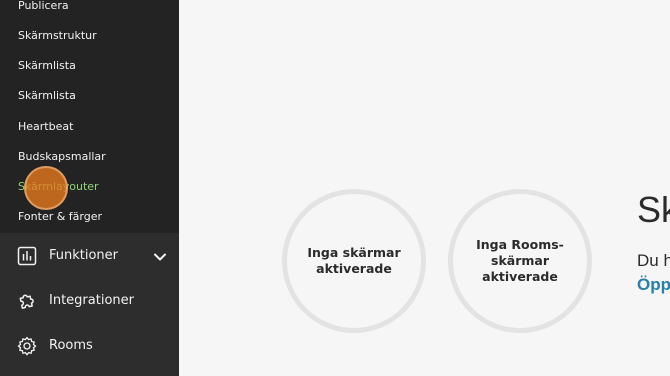  What do you see at coordinates (84, 255) in the screenshot?
I see `sidebar-item-label: Funktioner` at bounding box center [84, 255].